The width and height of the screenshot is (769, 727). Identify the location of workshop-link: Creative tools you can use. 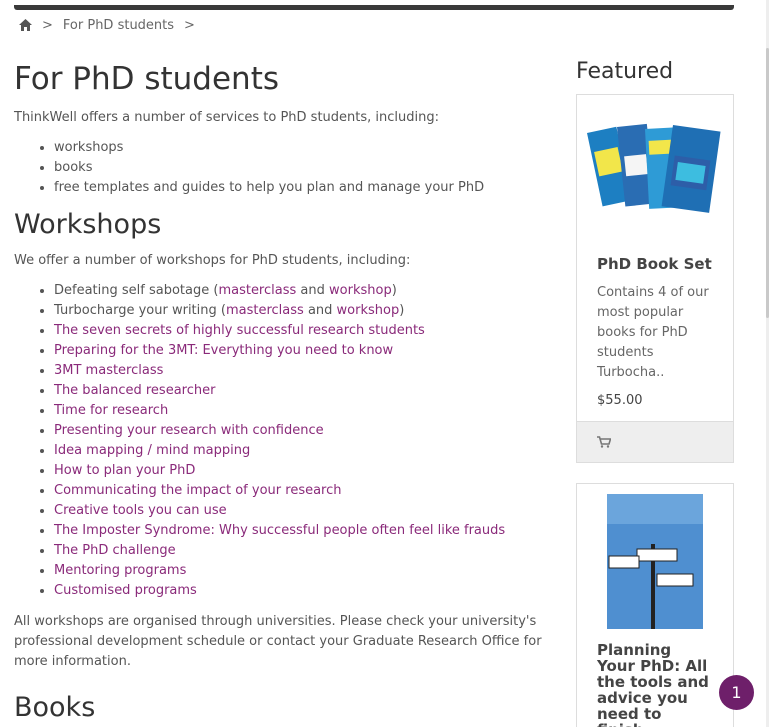
(140, 510).